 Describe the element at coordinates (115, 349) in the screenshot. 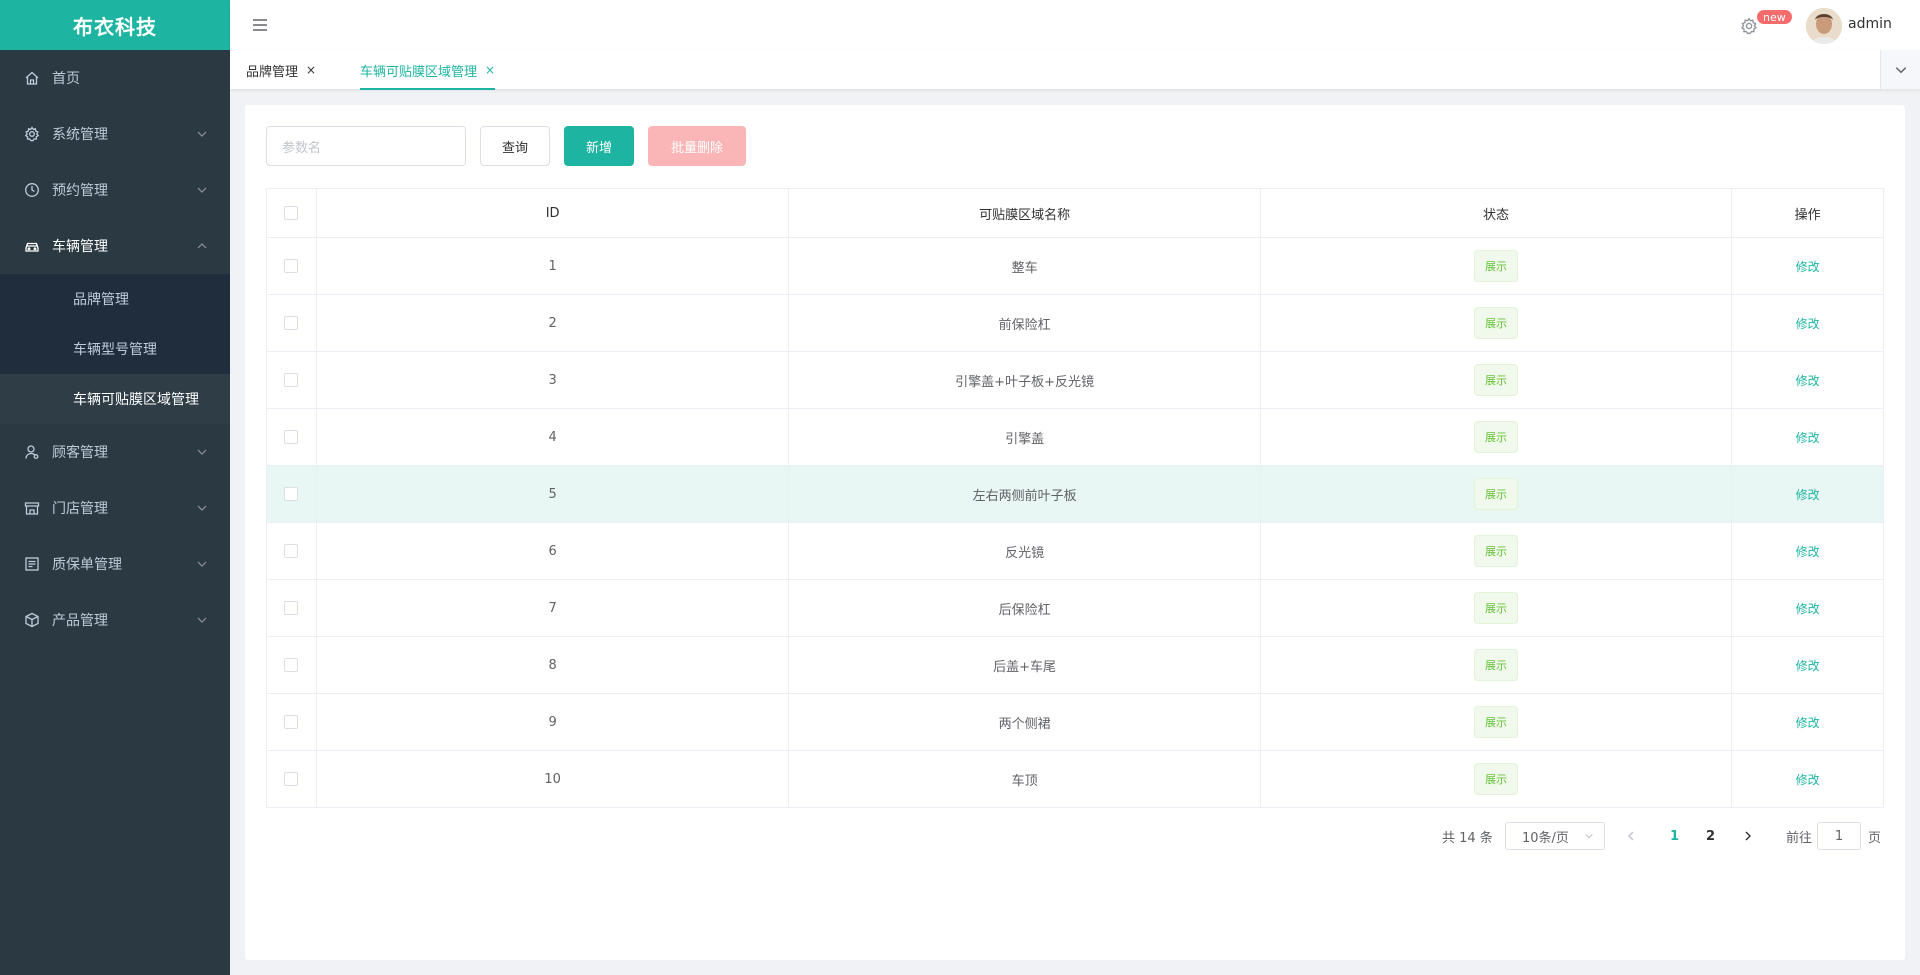

I see `submenu-item-vehicle-model: 车辆型号管理` at that location.